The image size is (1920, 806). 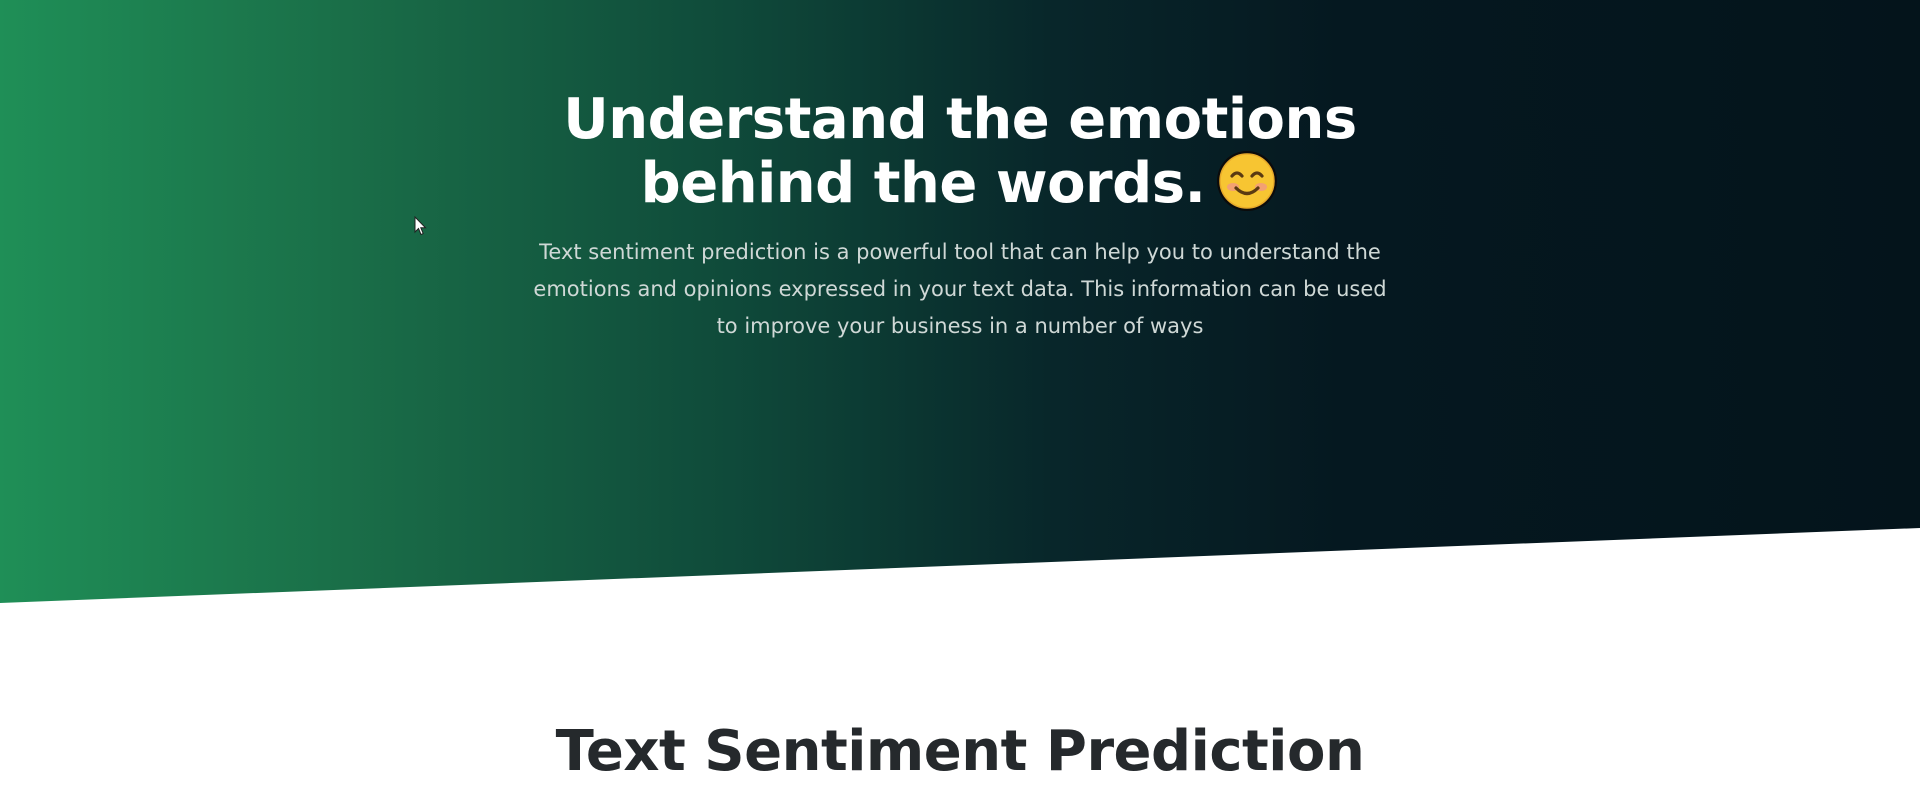 What do you see at coordinates (420, 226) in the screenshot?
I see `mouse-pointer-icon` at bounding box center [420, 226].